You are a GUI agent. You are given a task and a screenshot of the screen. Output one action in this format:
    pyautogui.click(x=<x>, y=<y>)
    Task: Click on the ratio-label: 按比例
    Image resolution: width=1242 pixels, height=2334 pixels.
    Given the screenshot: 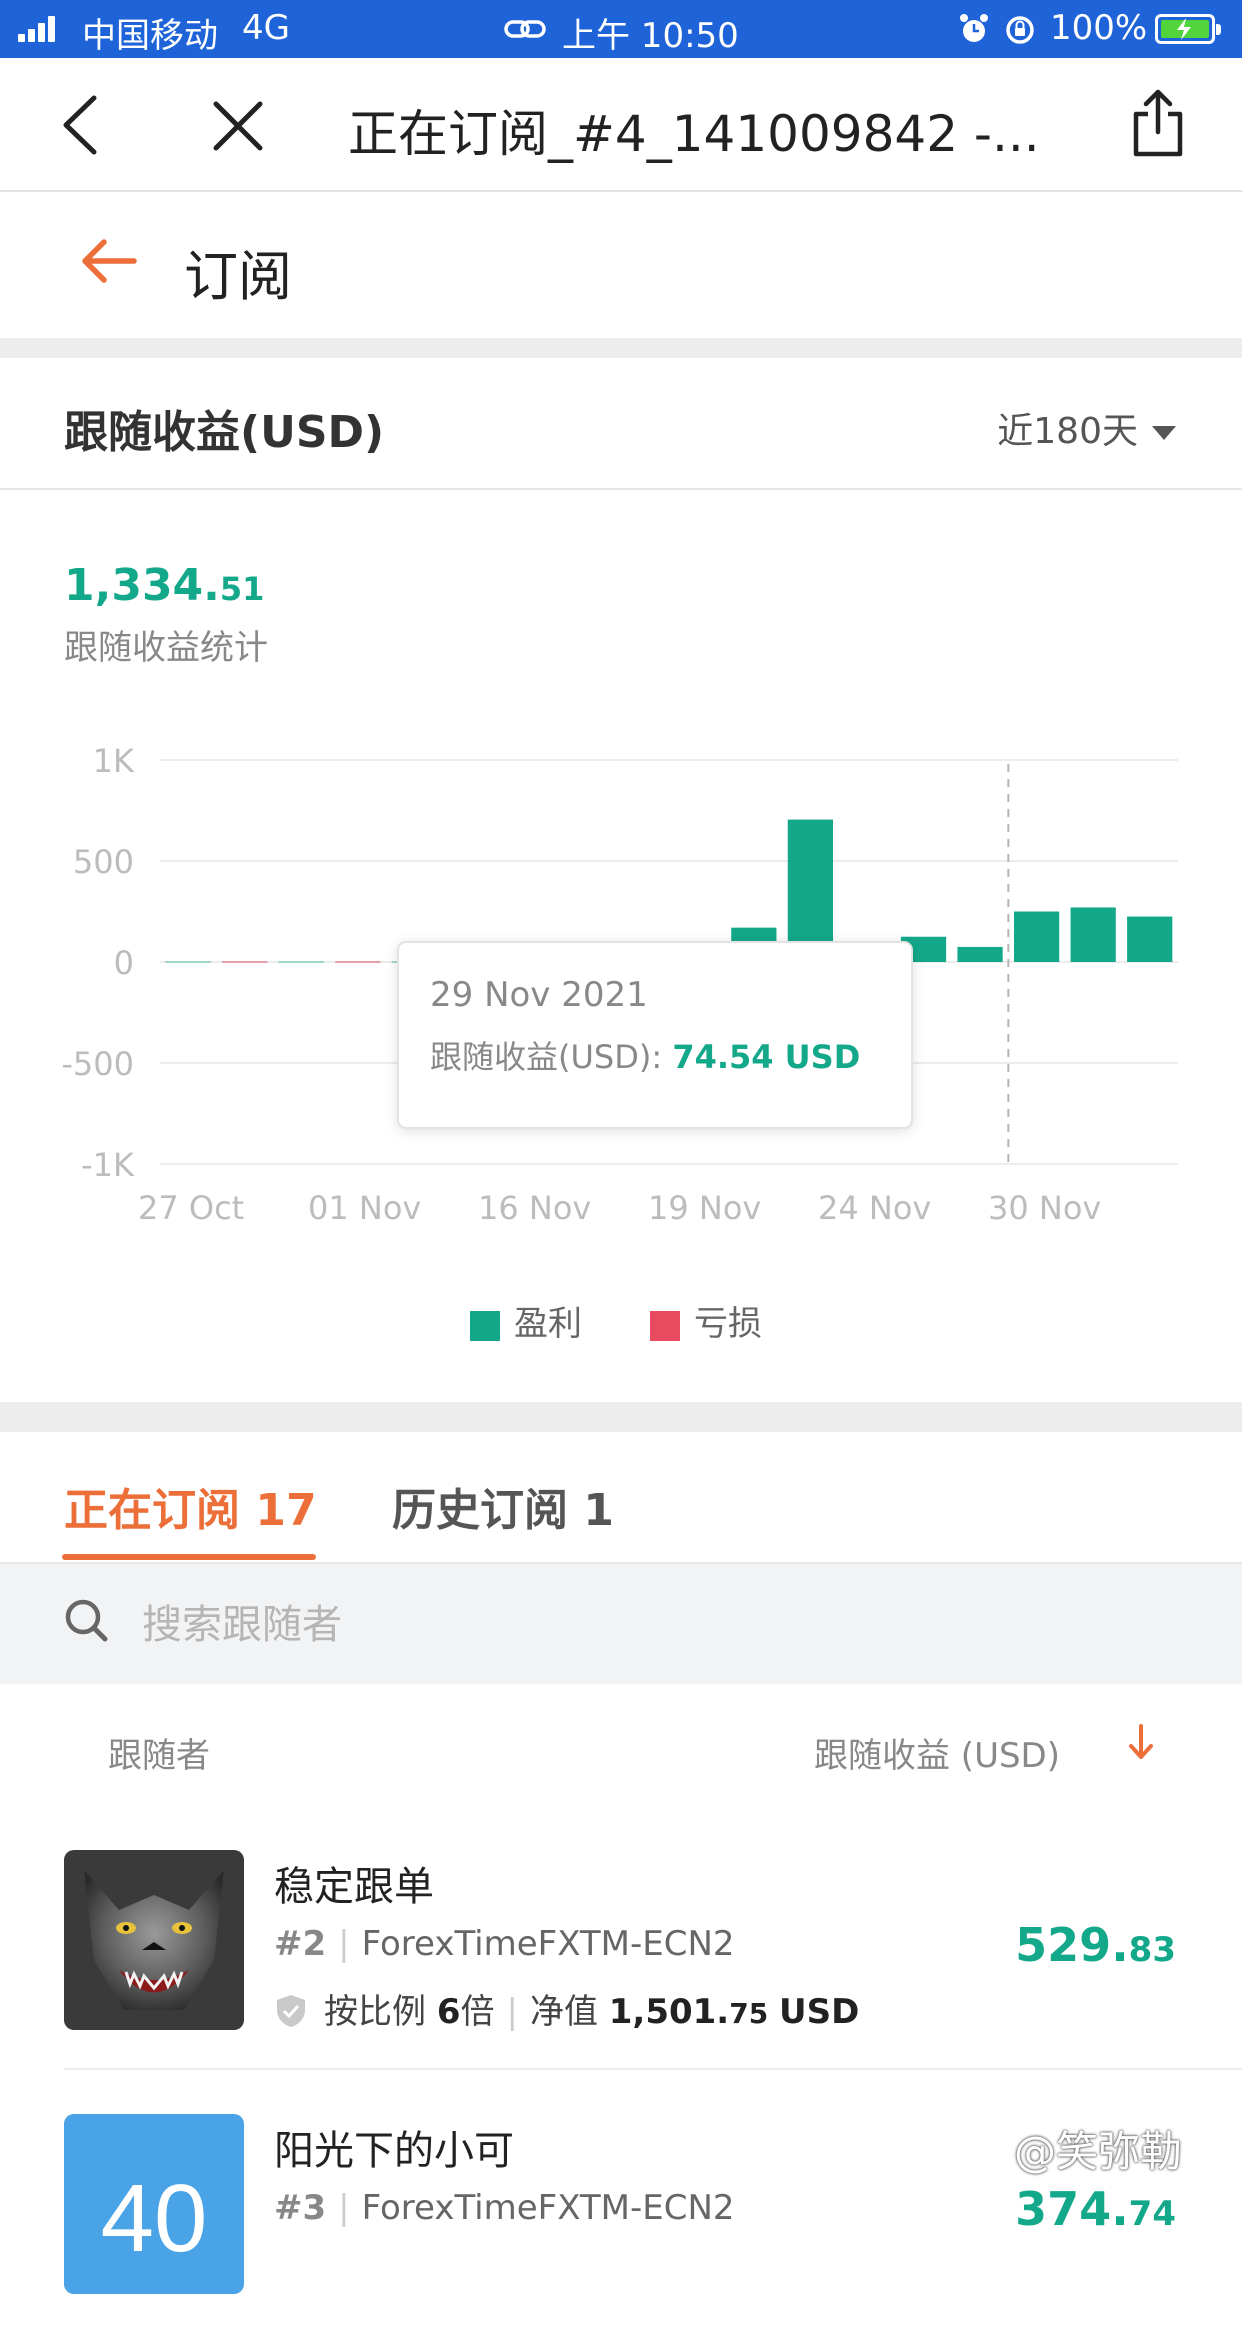 What is the action you would take?
    pyautogui.click(x=375, y=2012)
    